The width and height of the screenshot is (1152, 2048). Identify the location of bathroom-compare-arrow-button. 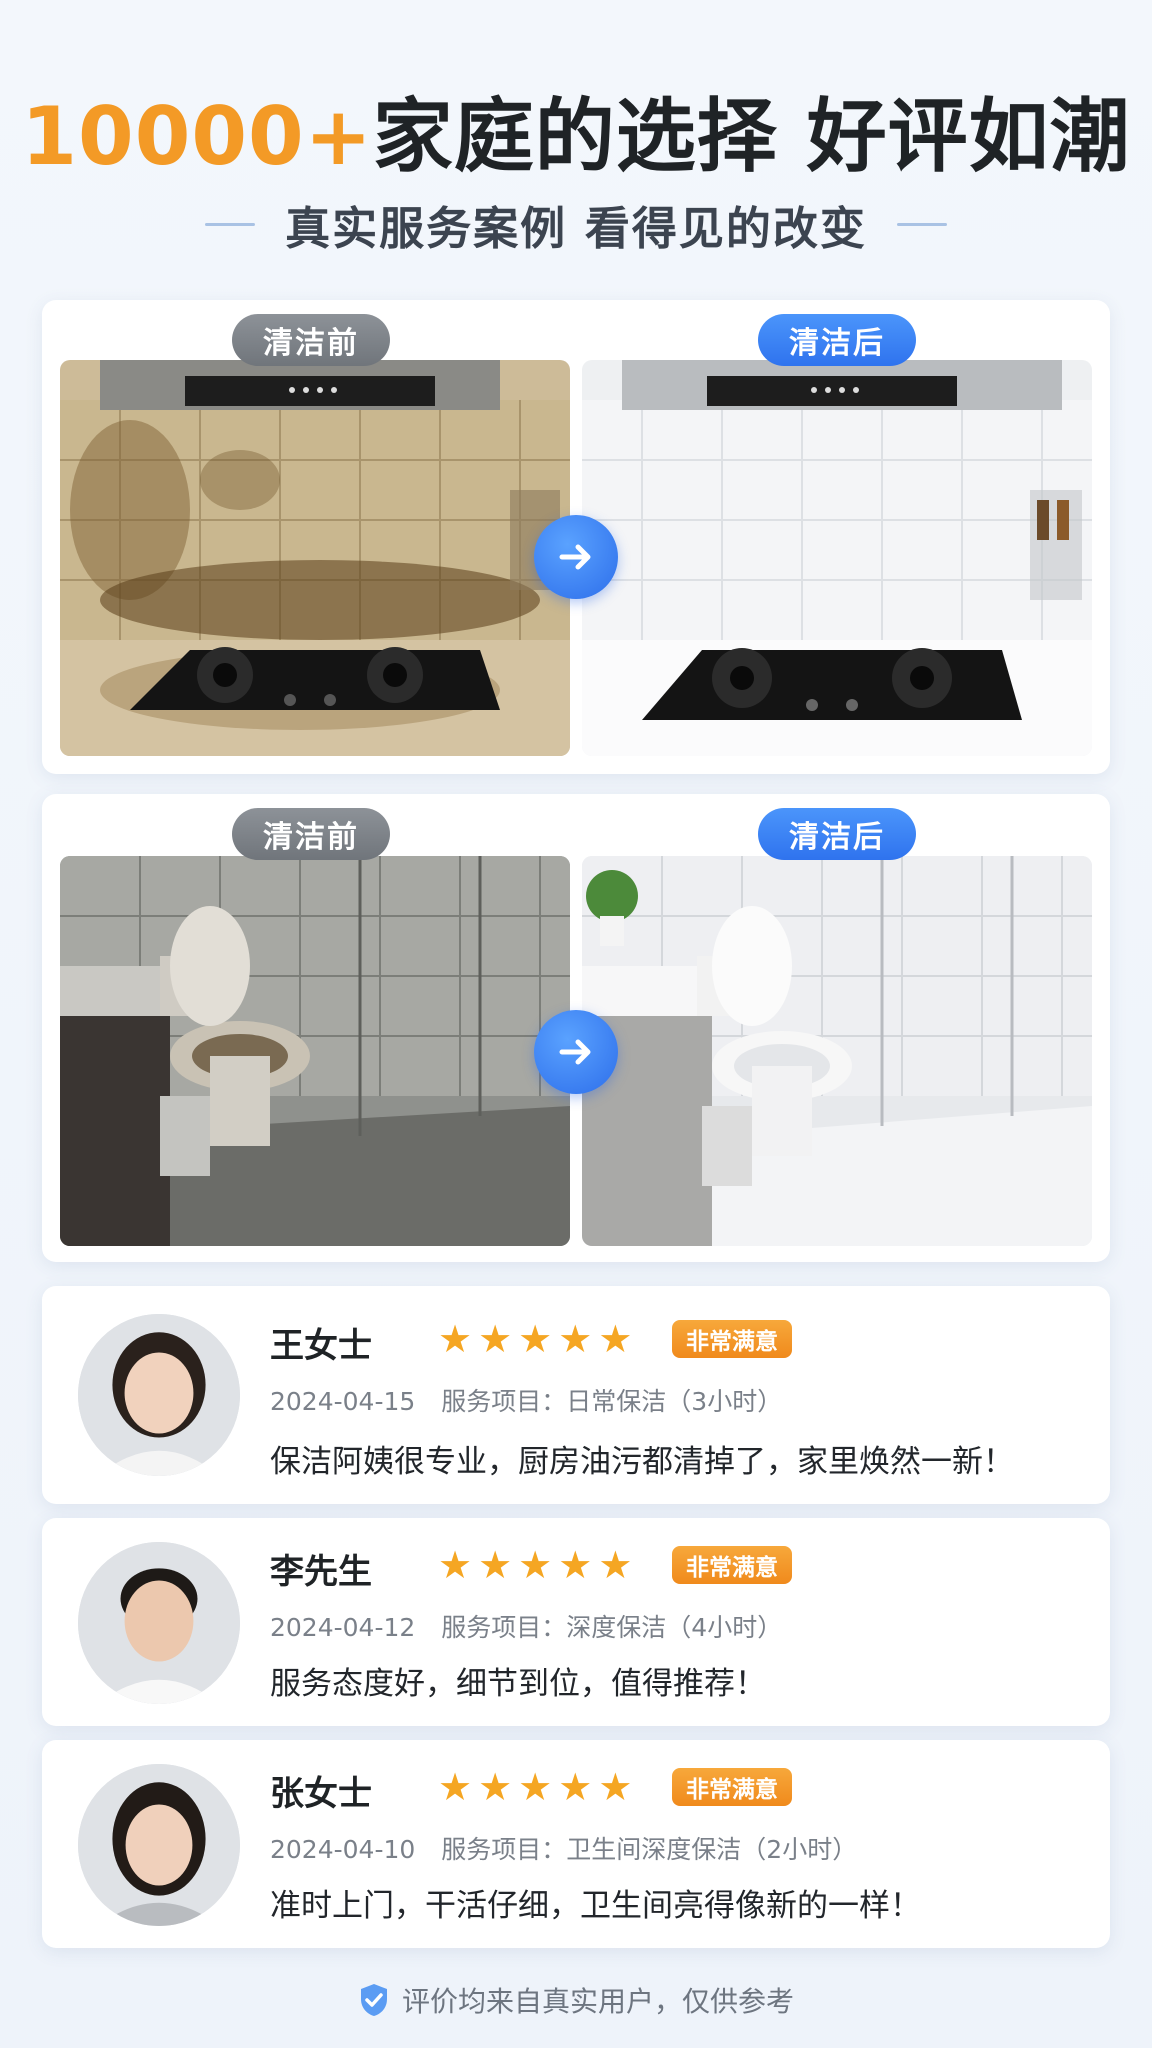
(576, 1052).